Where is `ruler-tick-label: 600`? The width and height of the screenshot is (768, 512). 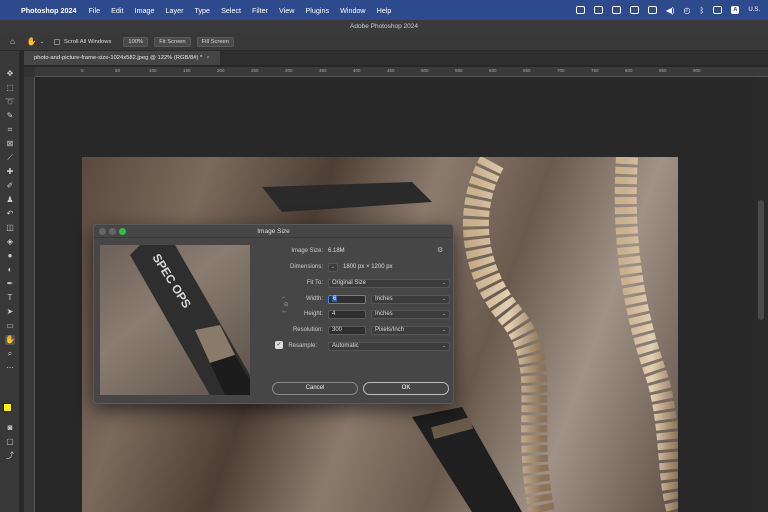 ruler-tick-label: 600 is located at coordinates (493, 70).